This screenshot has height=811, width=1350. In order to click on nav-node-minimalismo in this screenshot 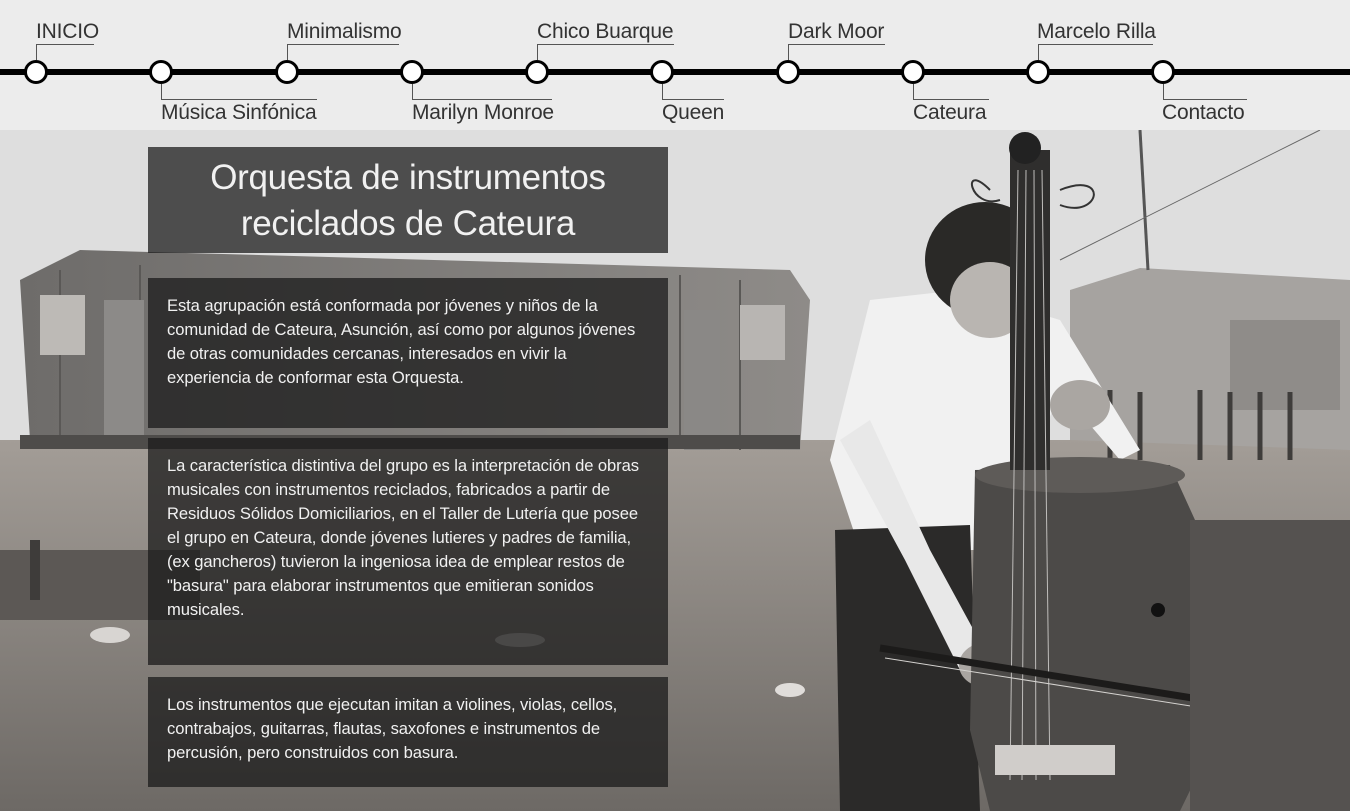, I will do `click(287, 72)`.